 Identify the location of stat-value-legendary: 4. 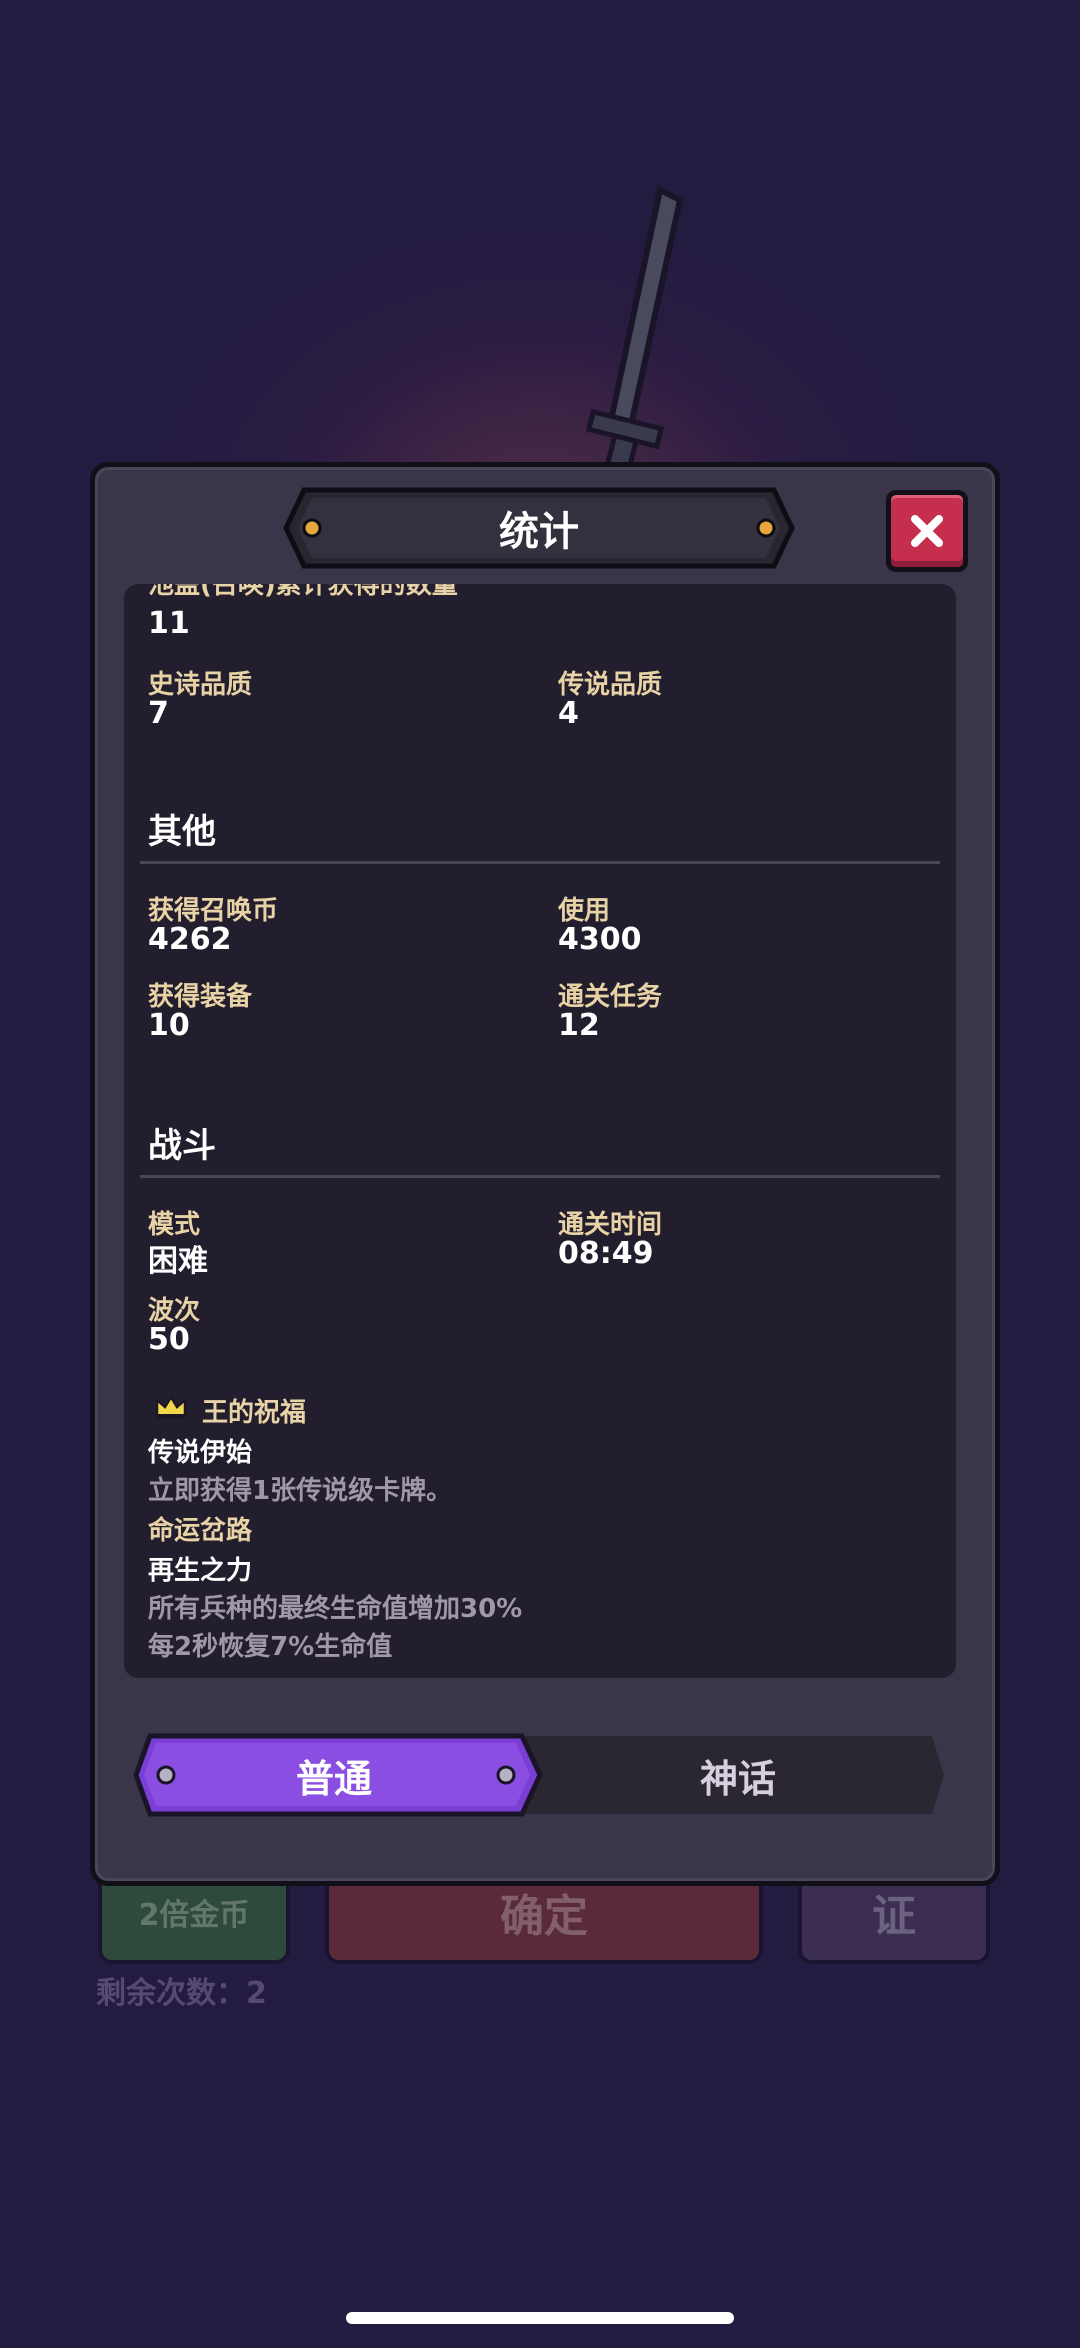
(568, 713).